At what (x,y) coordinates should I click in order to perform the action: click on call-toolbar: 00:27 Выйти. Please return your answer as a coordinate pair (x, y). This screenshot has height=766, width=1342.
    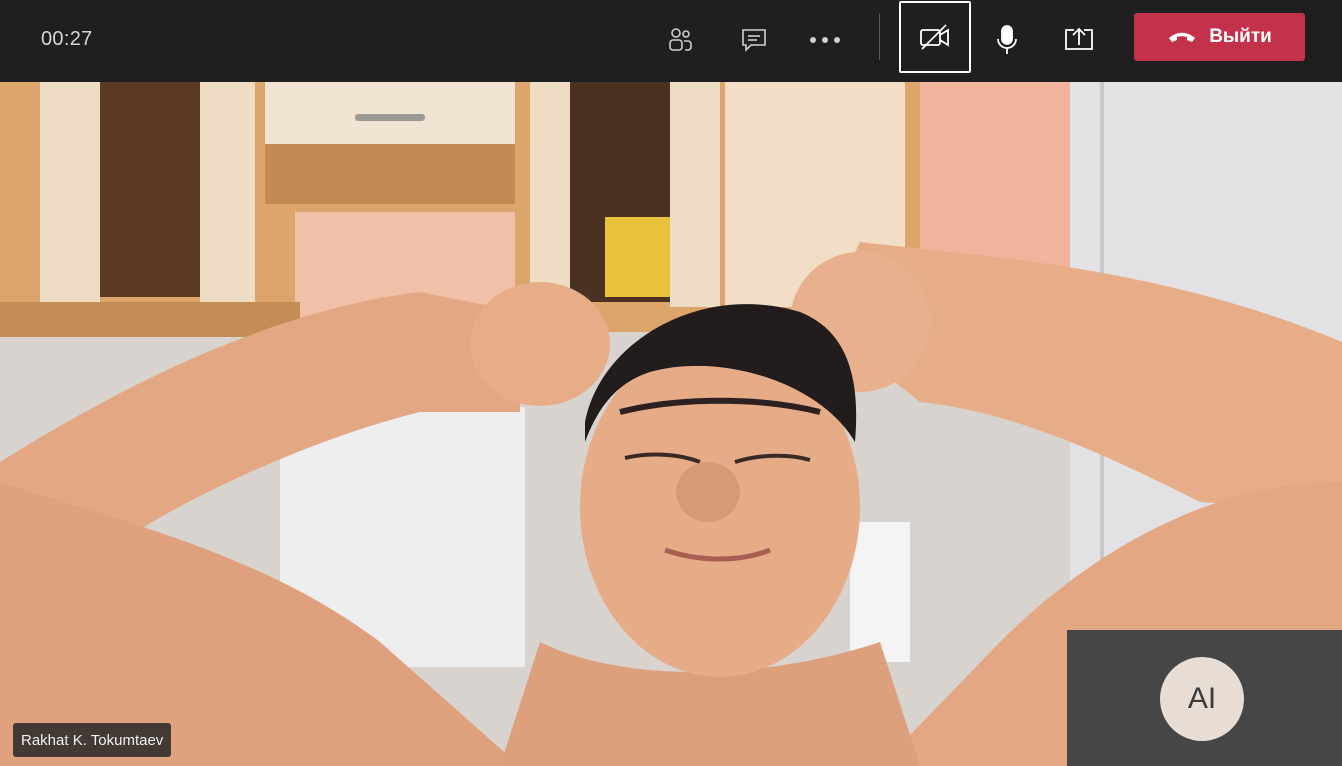
    Looking at the image, I should click on (671, 41).